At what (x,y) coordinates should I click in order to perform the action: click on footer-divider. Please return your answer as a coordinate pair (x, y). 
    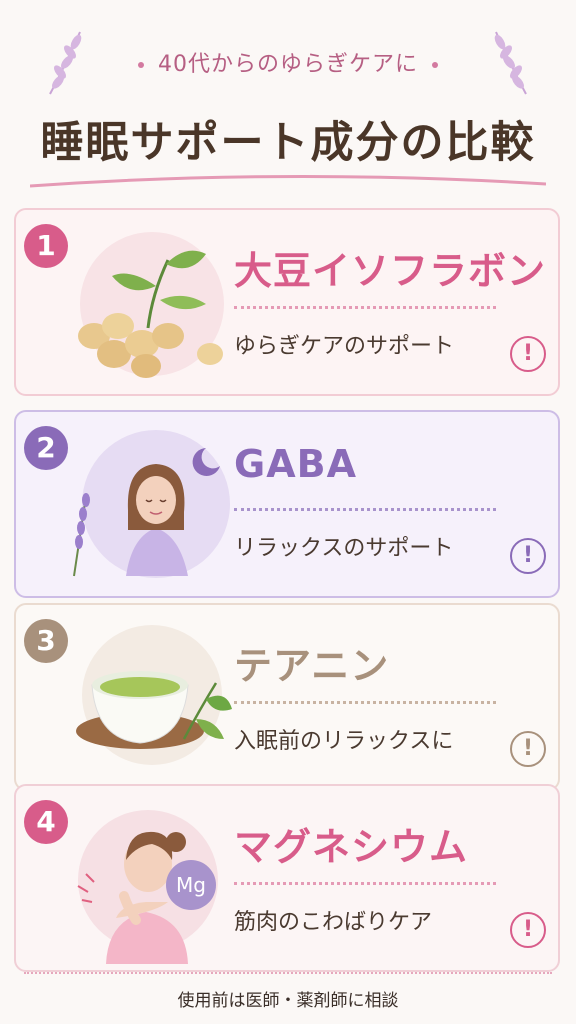
    Looking at the image, I should click on (288, 973).